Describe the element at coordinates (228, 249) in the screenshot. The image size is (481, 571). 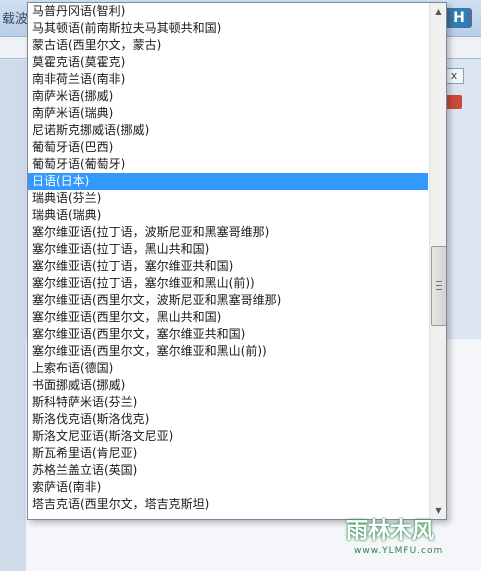
I see `language-option: 塞尔维亚语(拉丁语，黑山共和国)` at that location.